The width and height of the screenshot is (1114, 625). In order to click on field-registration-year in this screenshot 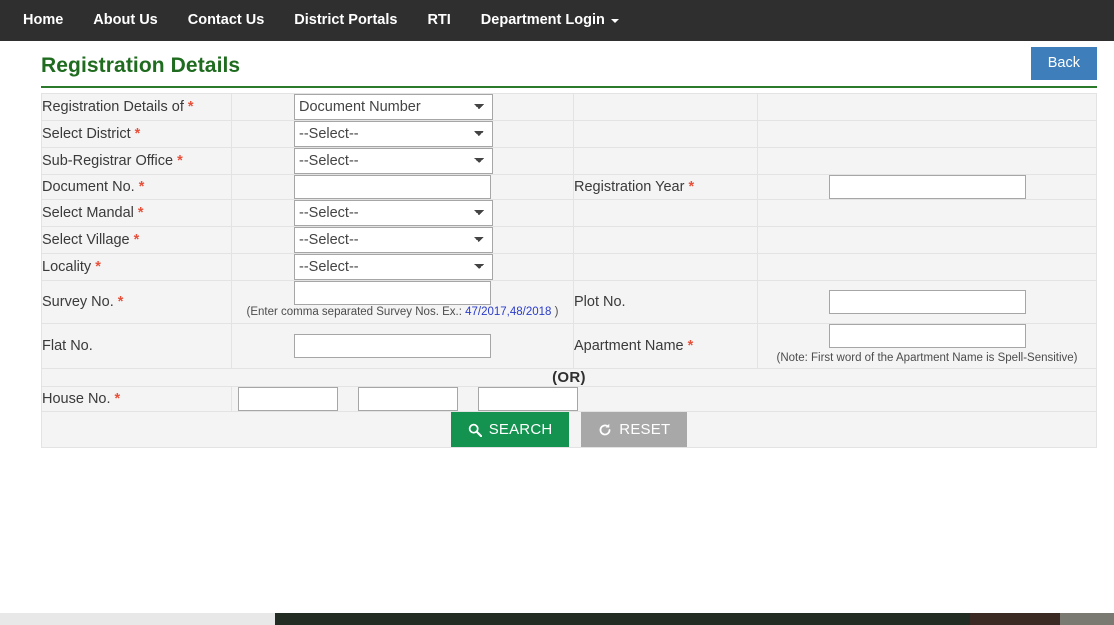, I will do `click(927, 187)`.